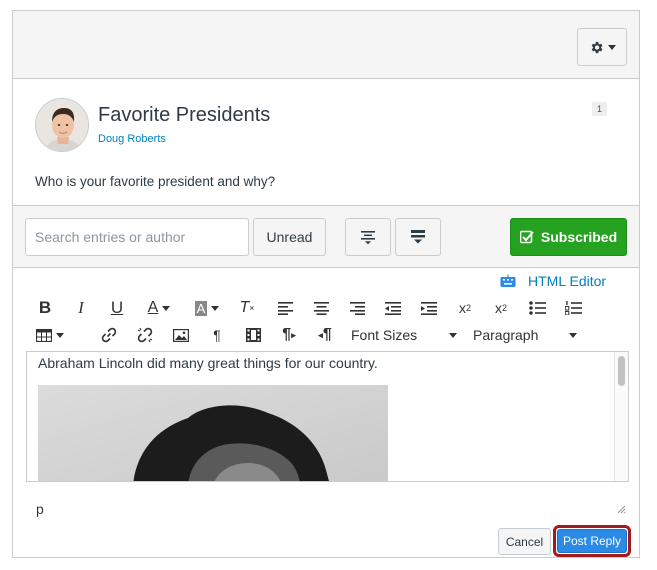 The height and width of the screenshot is (570, 657). What do you see at coordinates (621, 371) in the screenshot?
I see `scrollbar-thumb` at bounding box center [621, 371].